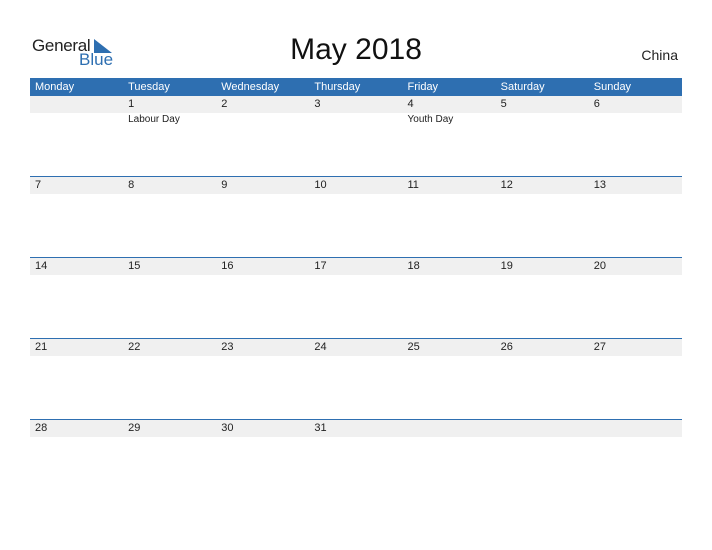  I want to click on day-cell: 17, so click(356, 266).